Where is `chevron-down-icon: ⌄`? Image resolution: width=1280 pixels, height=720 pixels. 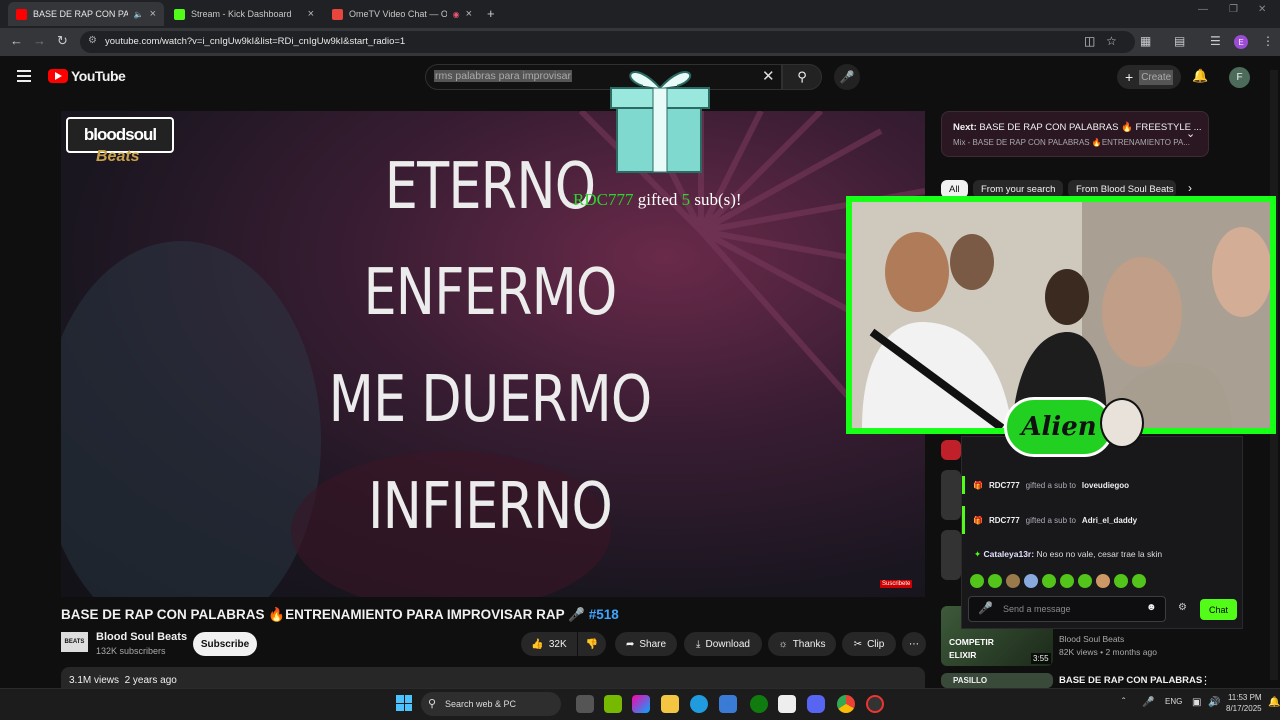 chevron-down-icon: ⌄ is located at coordinates (1190, 133).